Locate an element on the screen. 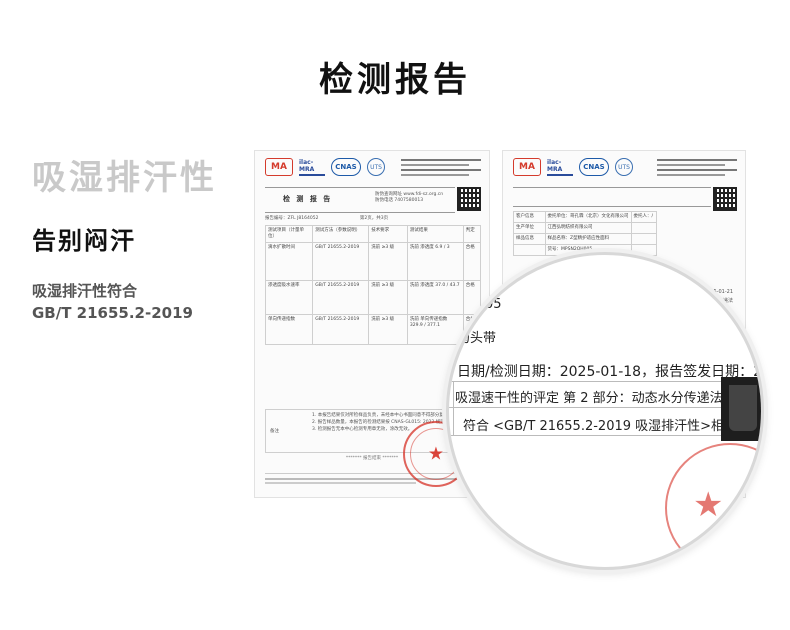 This screenshot has height=630, width=790. magnified-test-method: 吸湿速干性的评定 第 2 部分：动态水分传递法） is located at coordinates (595, 398).